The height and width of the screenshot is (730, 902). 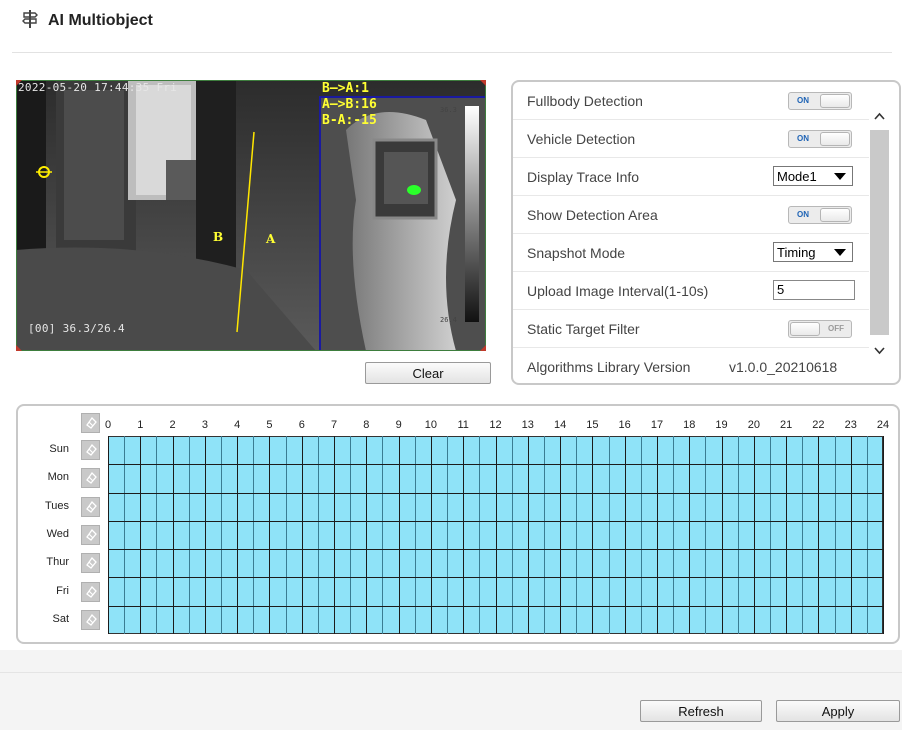 I want to click on day-eraser-button-sat, so click(x=90, y=619).